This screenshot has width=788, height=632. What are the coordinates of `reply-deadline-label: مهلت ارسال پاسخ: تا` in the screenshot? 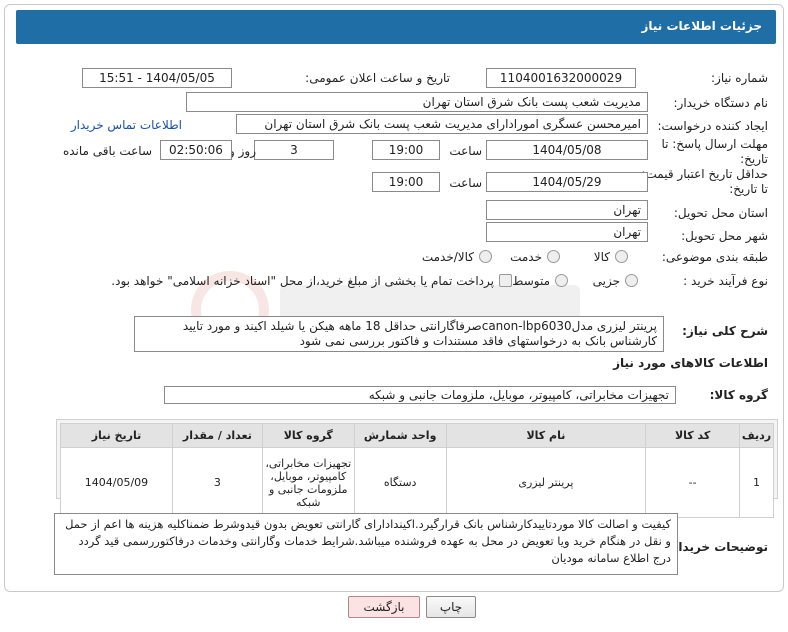 It's located at (714, 144).